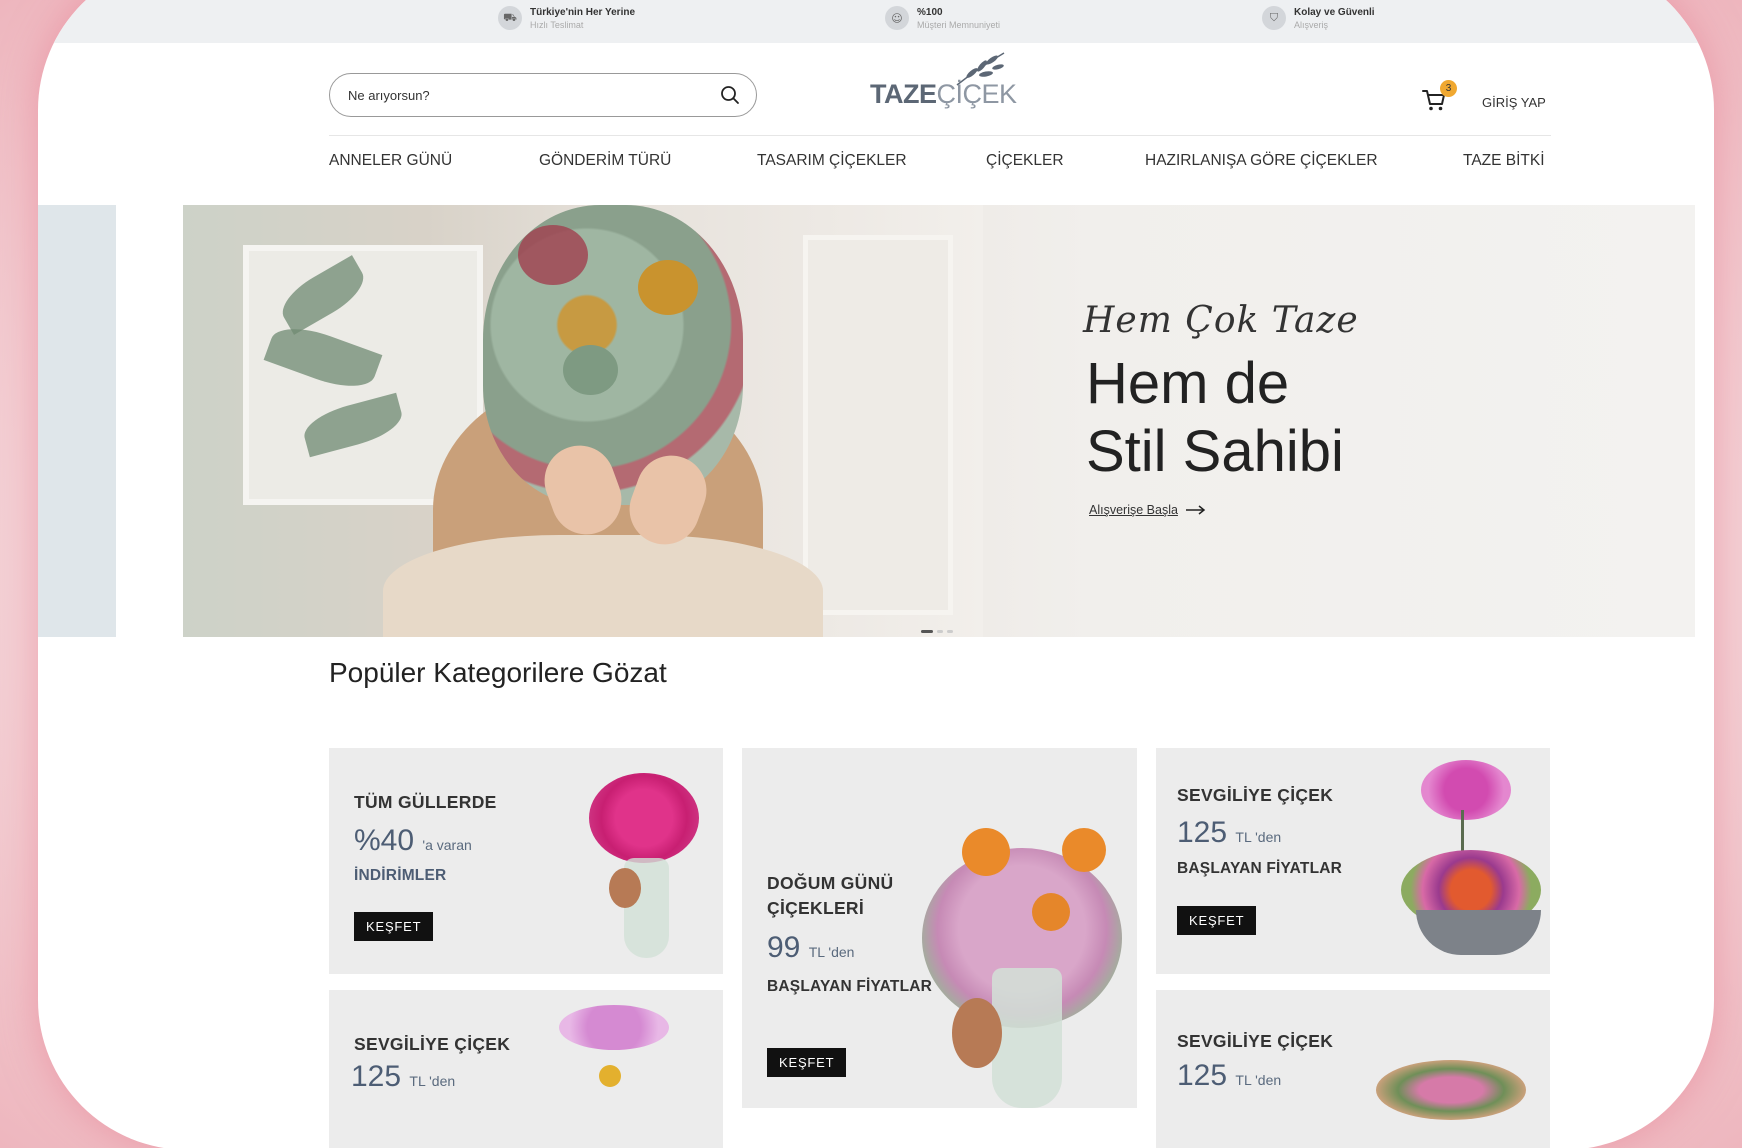  What do you see at coordinates (1353, 1069) in the screenshot?
I see `category-card-valentine-3: SEVGİLİYE ÇİÇEK 125 TL 'den` at bounding box center [1353, 1069].